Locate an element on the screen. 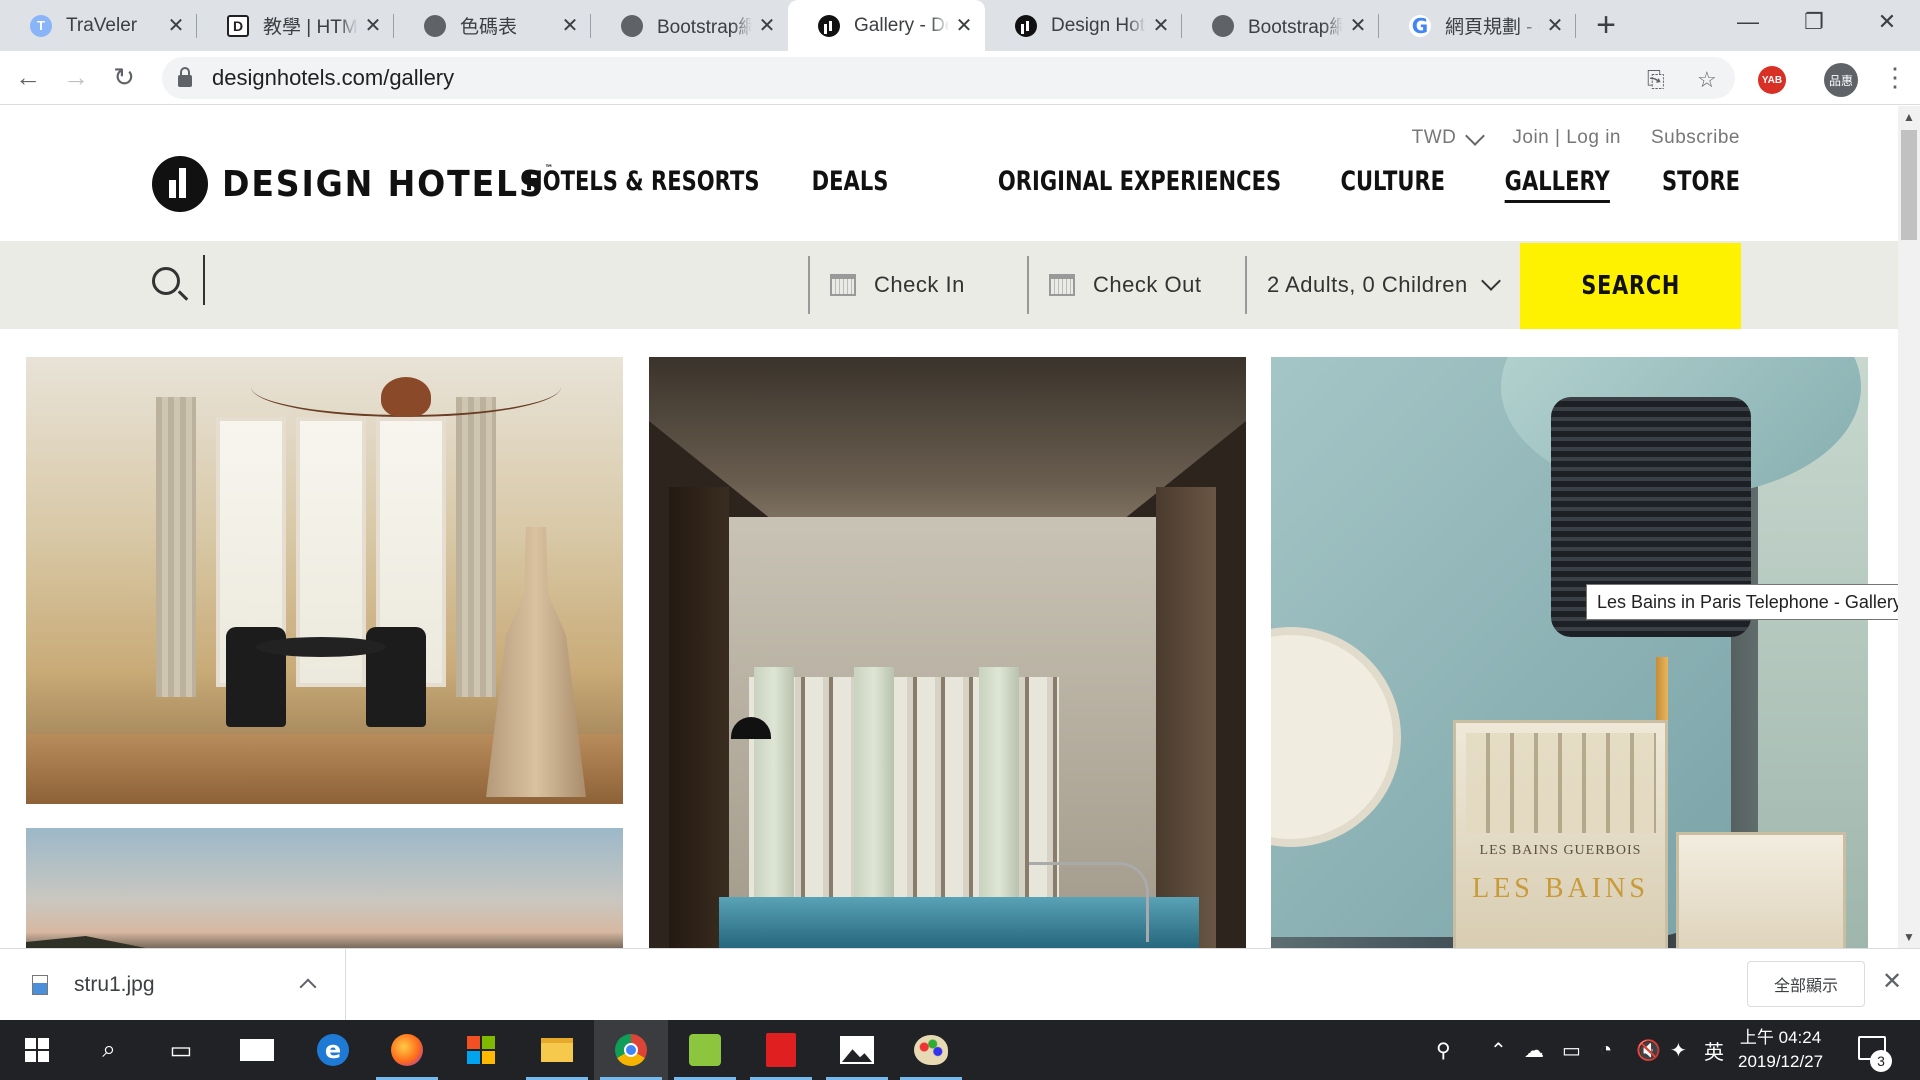 This screenshot has width=1920, height=1080. system-clock: 上午 04:24 2019/12/27 is located at coordinates (1780, 1050).